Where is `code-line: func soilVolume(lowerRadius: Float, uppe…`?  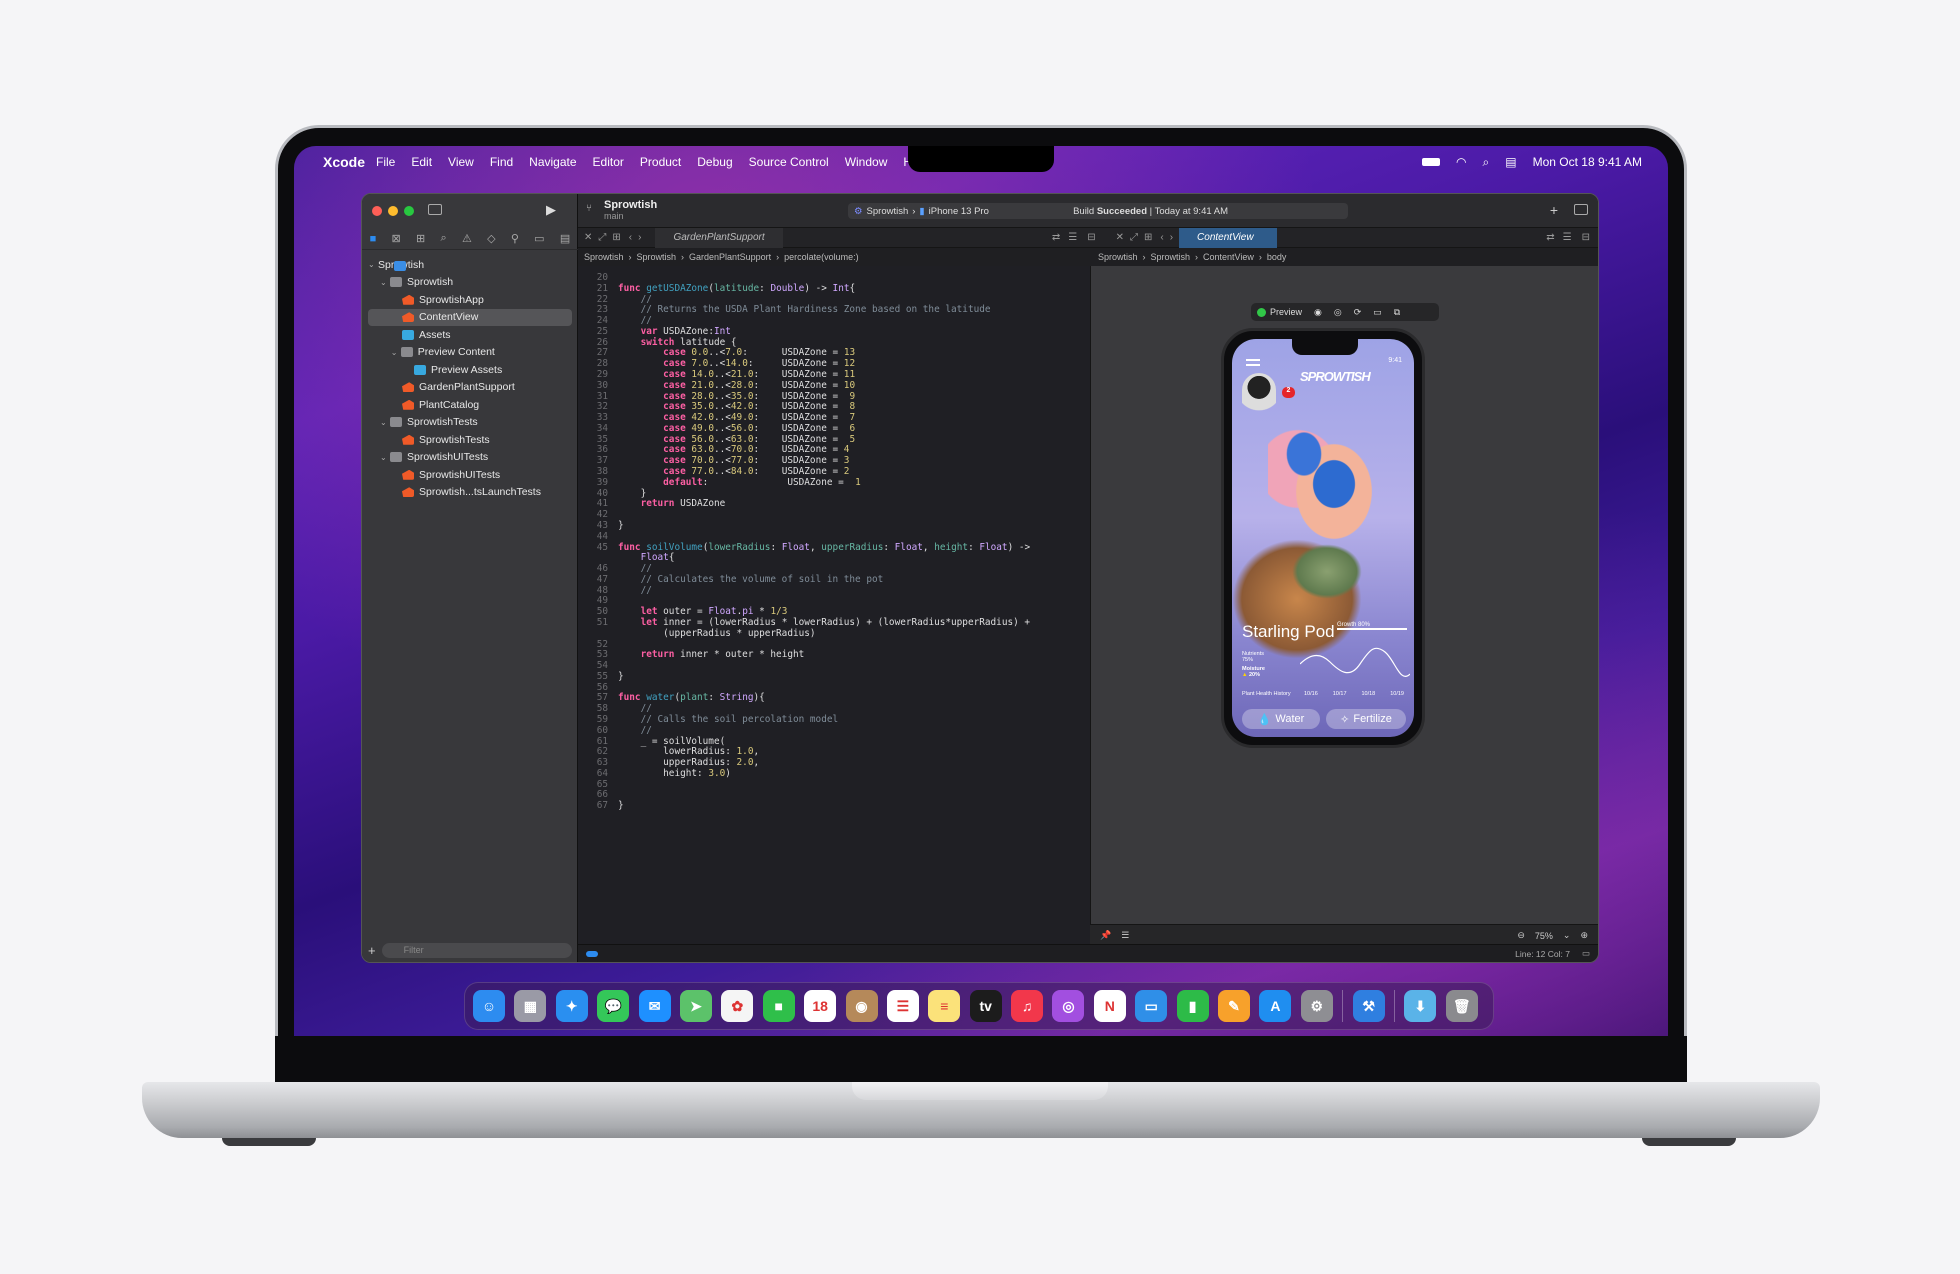 code-line: func soilVolume(lowerRadius: Float, uppe… is located at coordinates (824, 547).